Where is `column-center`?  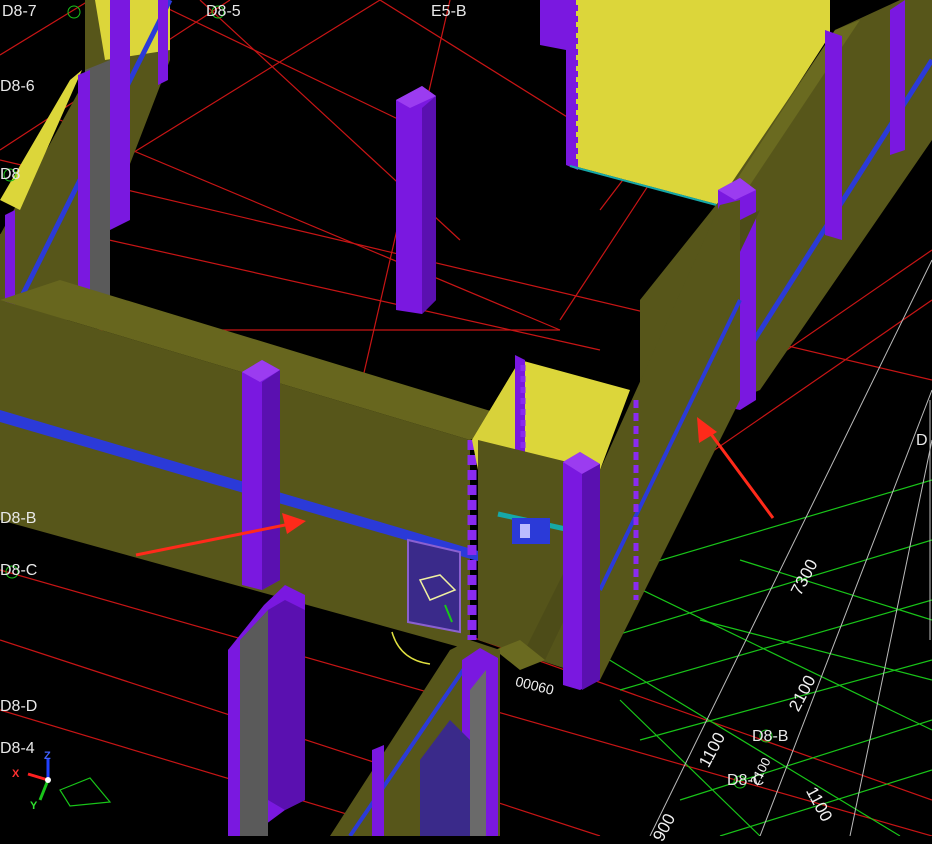 column-center is located at coordinates (416, 200).